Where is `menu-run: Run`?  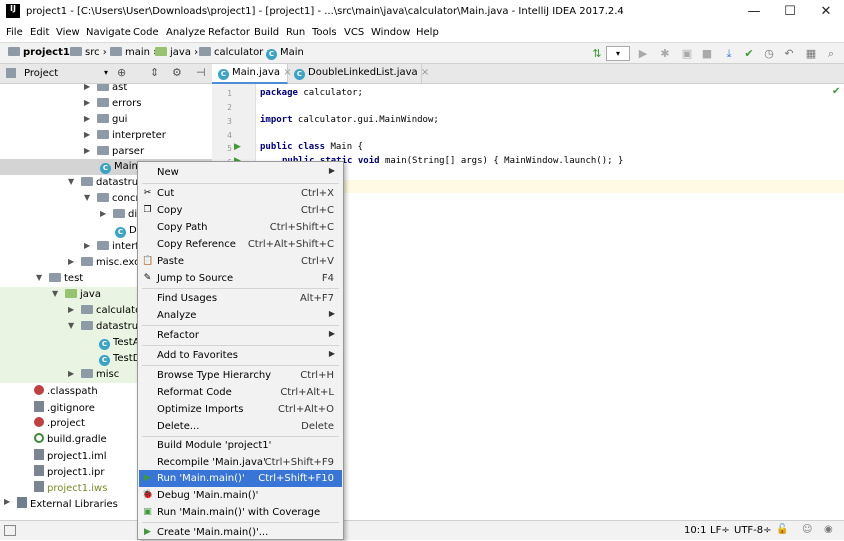 menu-run: Run is located at coordinates (295, 32).